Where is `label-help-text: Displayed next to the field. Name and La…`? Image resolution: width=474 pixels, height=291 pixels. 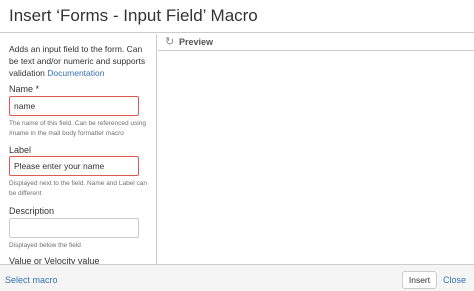
label-help-text: Displayed next to the field. Name and La… is located at coordinates (78, 188).